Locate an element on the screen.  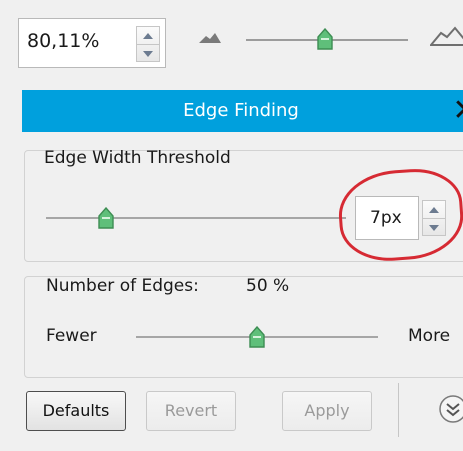
zoom-value: 80,11% is located at coordinates (63, 41).